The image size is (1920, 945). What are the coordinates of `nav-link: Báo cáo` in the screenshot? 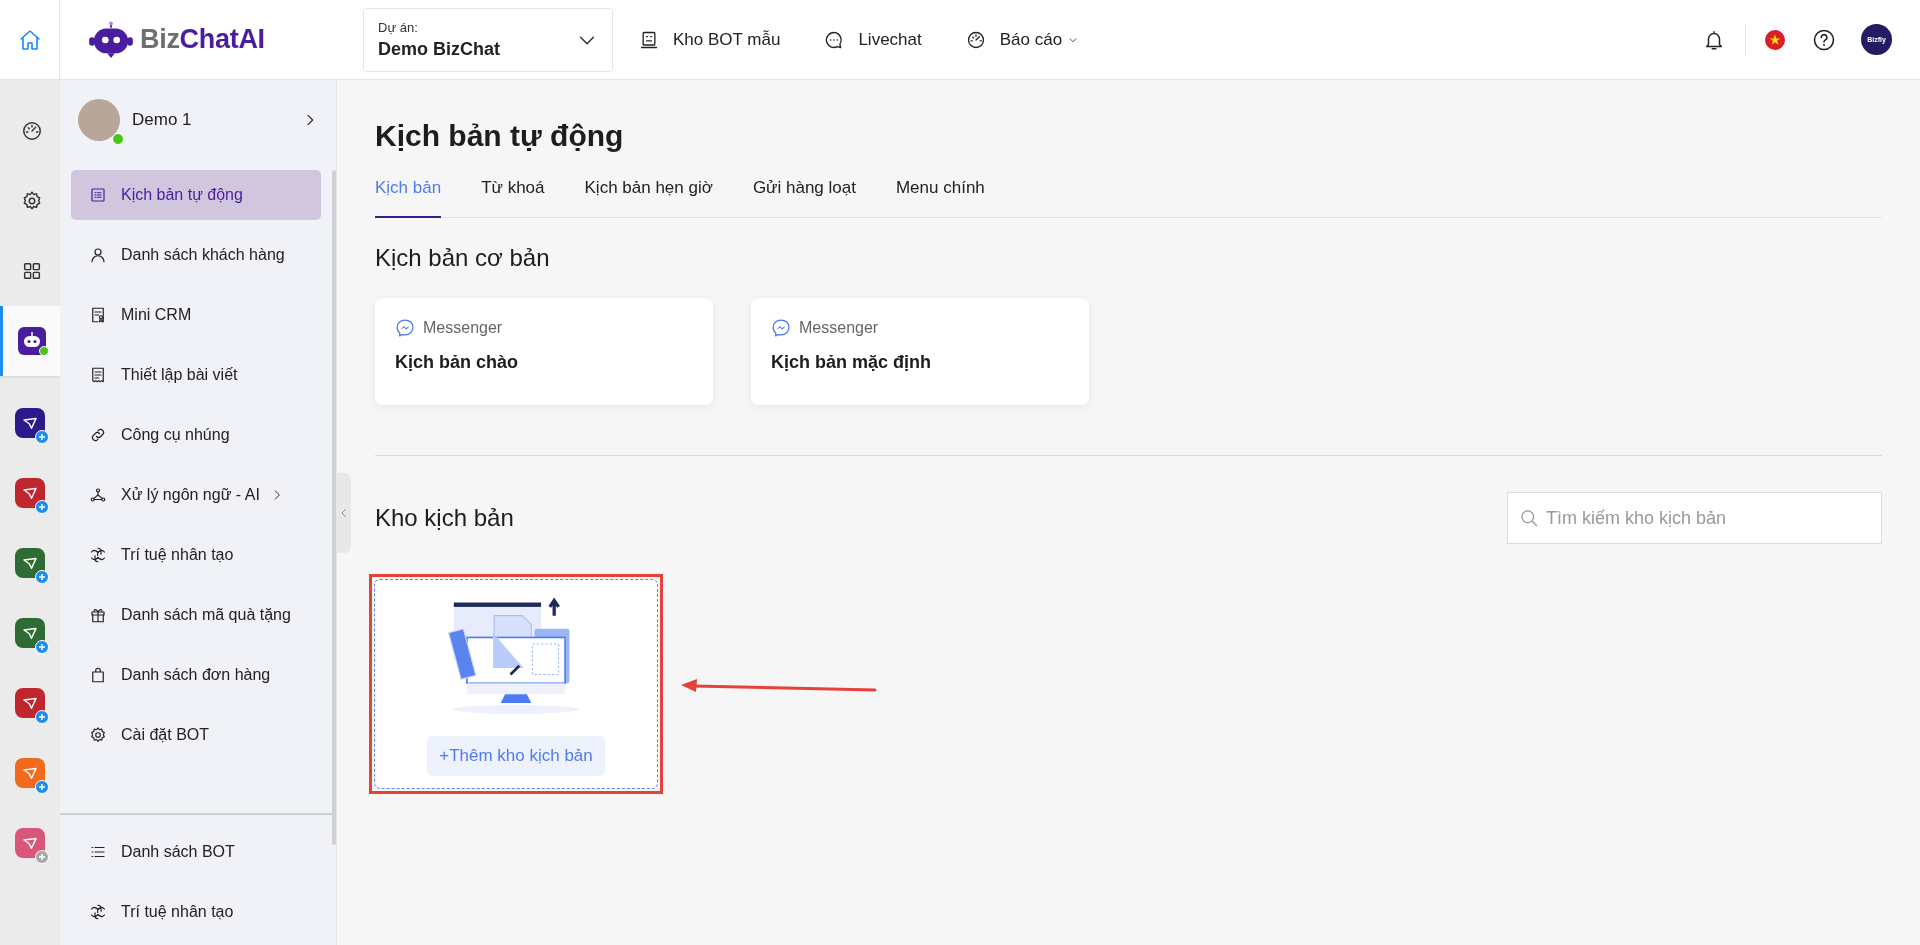 It's located at (1023, 39).